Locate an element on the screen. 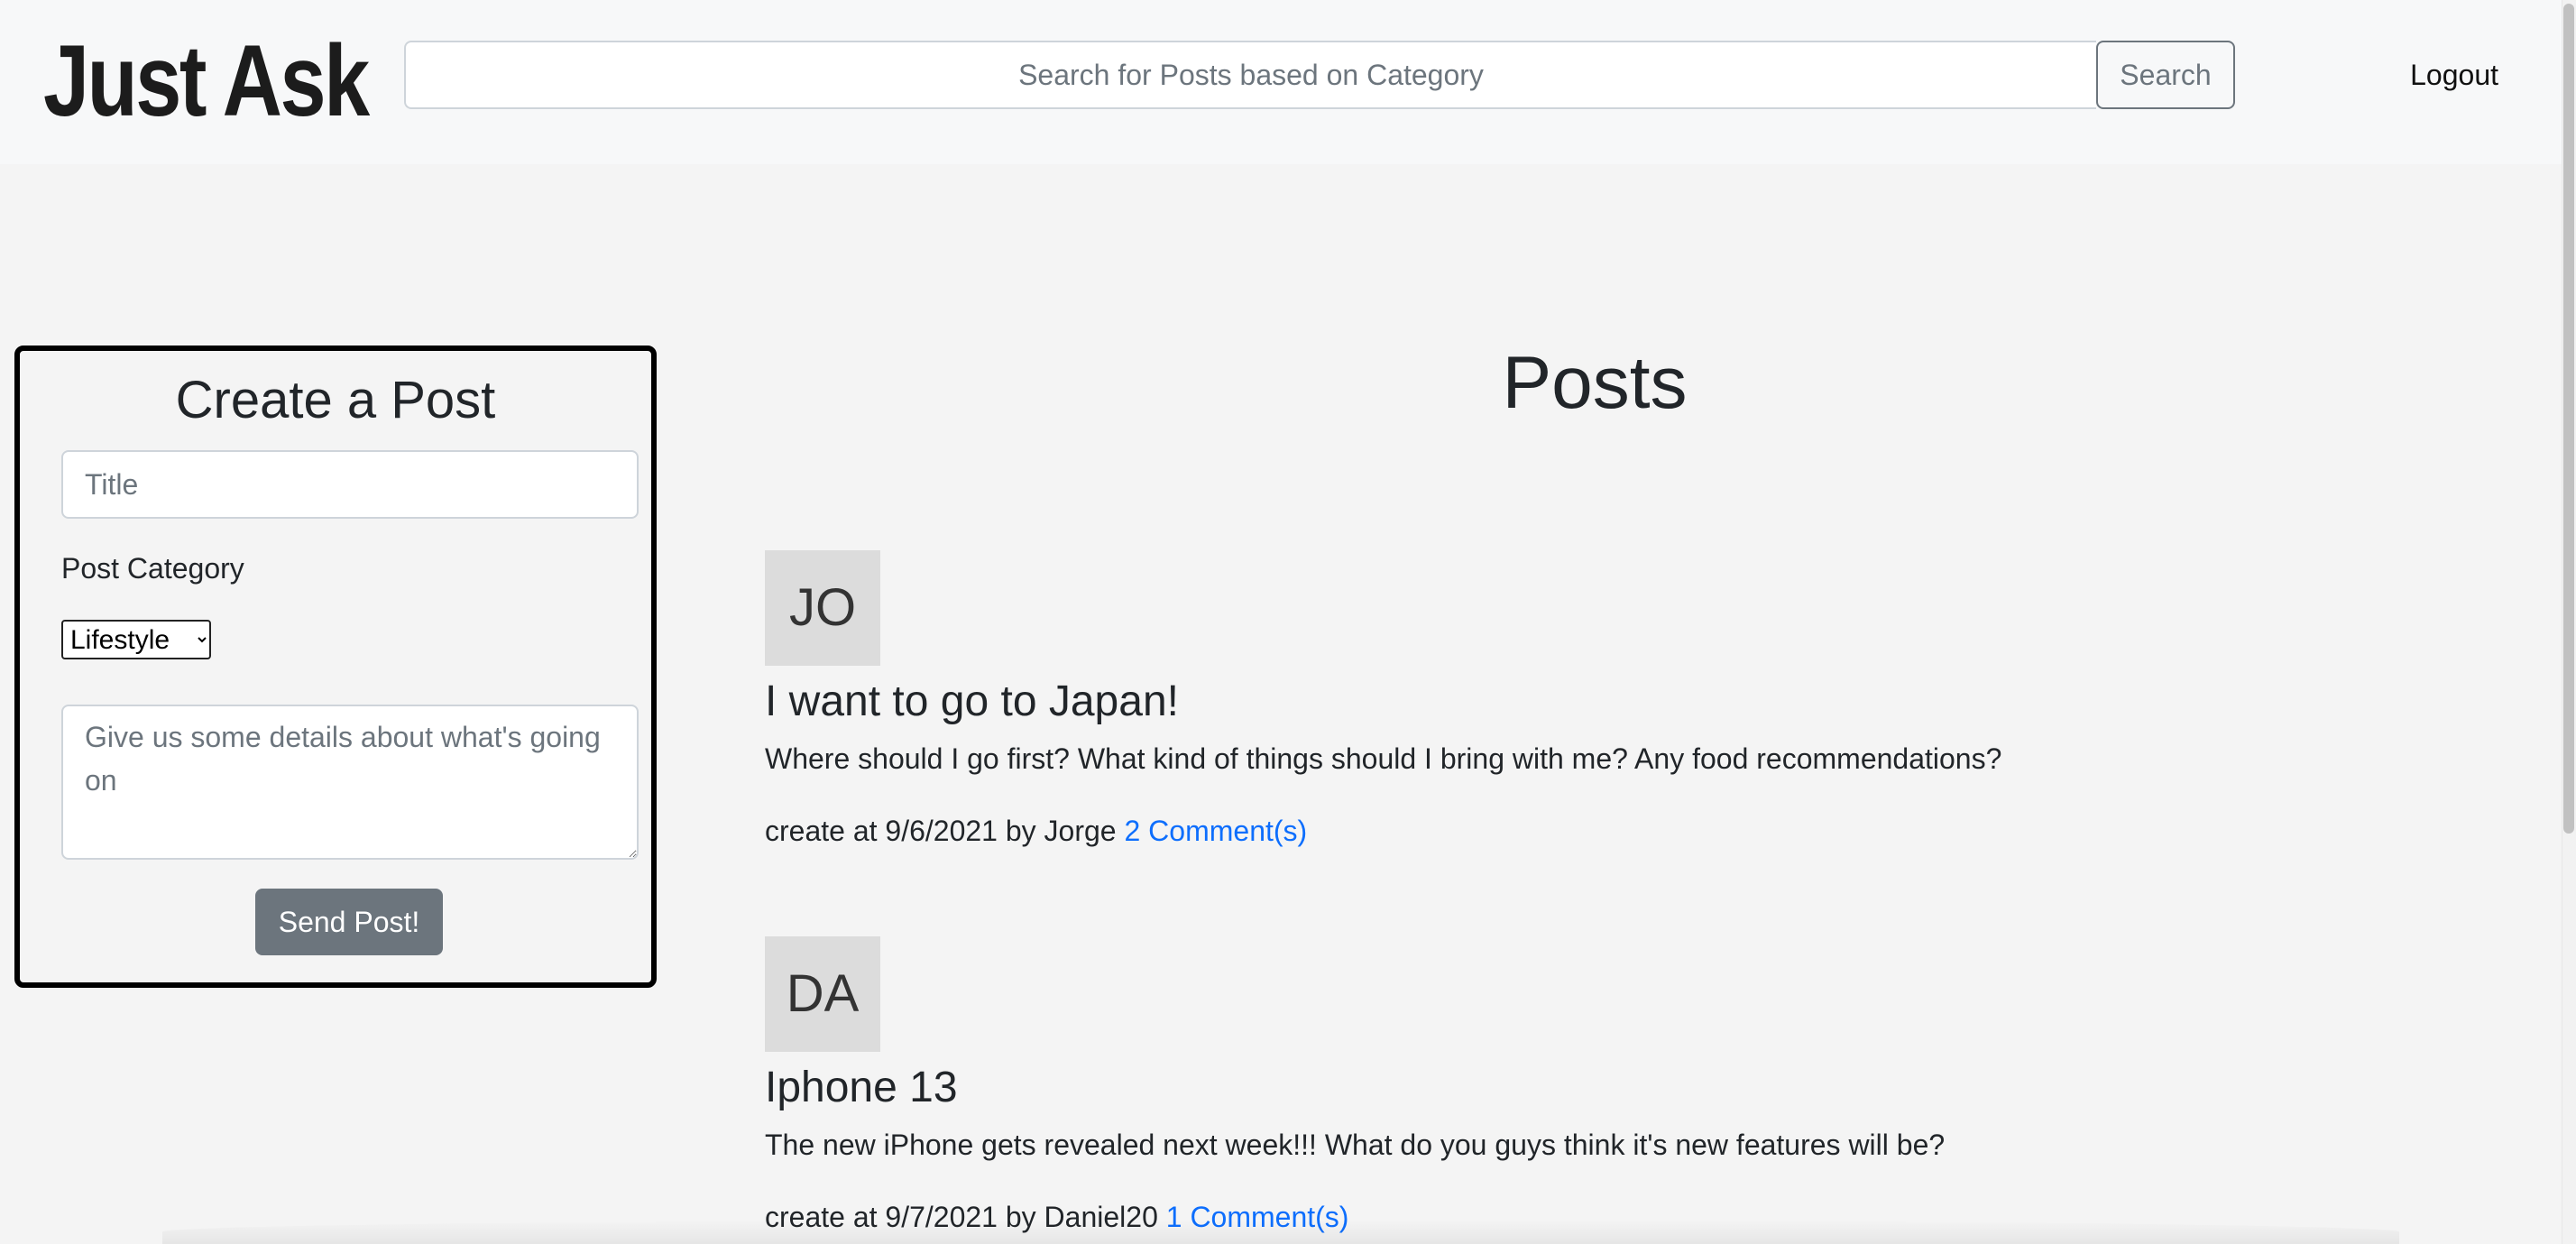  avatar: DA is located at coordinates (822, 994).